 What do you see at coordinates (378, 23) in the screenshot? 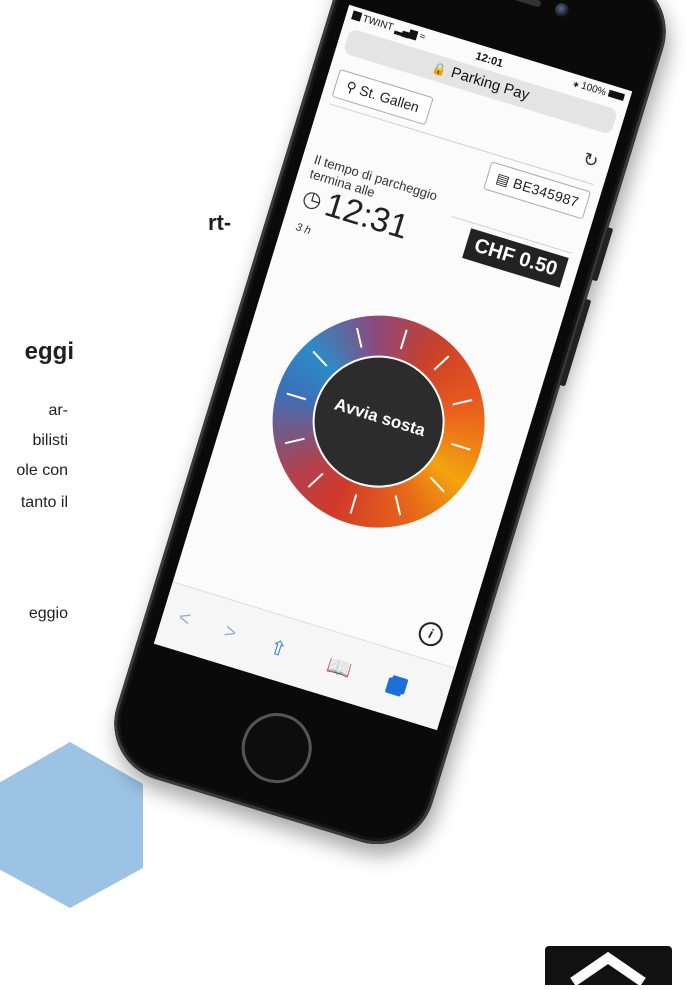
I see `carrier-name: TWINT` at bounding box center [378, 23].